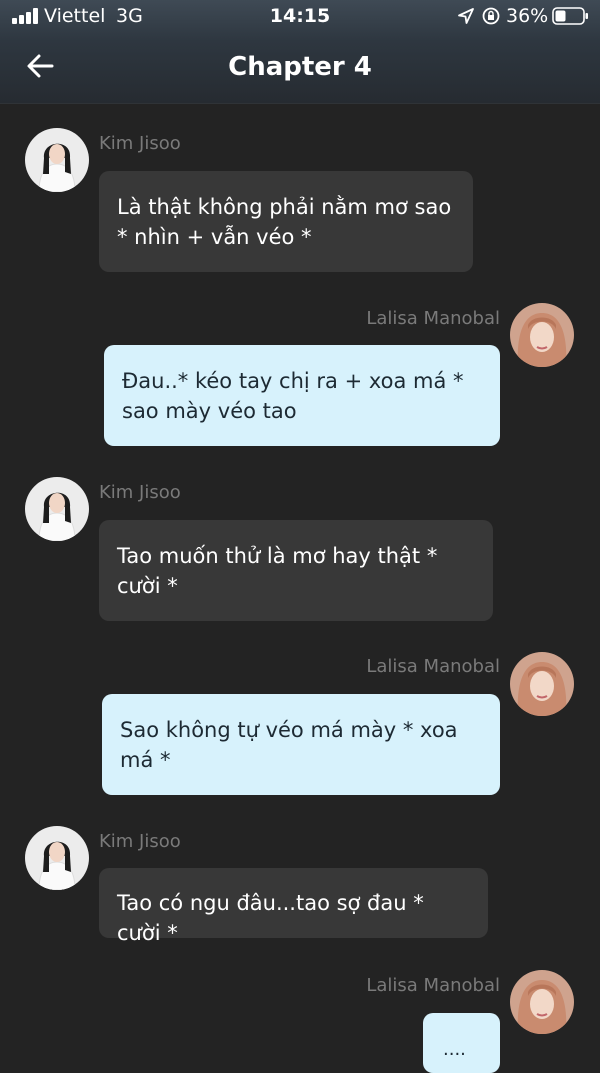 The image size is (600, 1073). I want to click on rotation-lock-icon, so click(491, 16).